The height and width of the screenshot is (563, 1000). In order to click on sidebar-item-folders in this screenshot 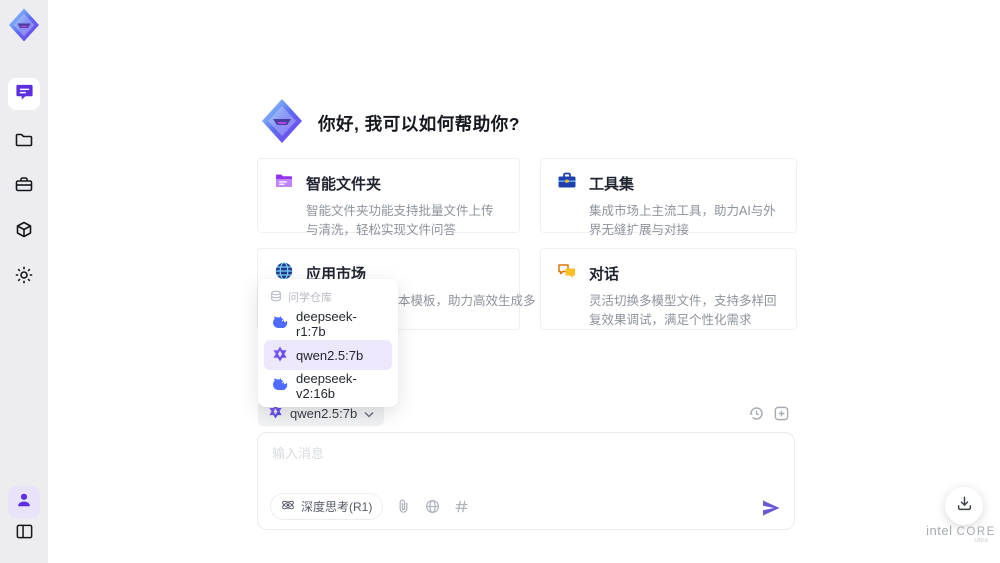, I will do `click(24, 142)`.